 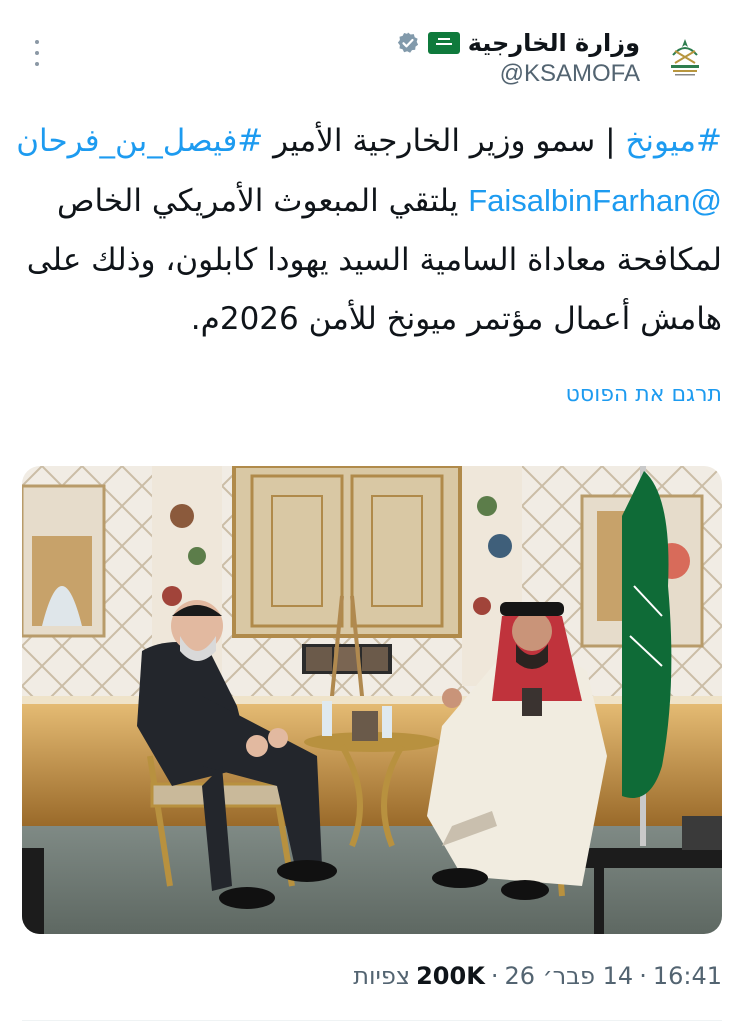 What do you see at coordinates (372, 1020) in the screenshot?
I see `divider` at bounding box center [372, 1020].